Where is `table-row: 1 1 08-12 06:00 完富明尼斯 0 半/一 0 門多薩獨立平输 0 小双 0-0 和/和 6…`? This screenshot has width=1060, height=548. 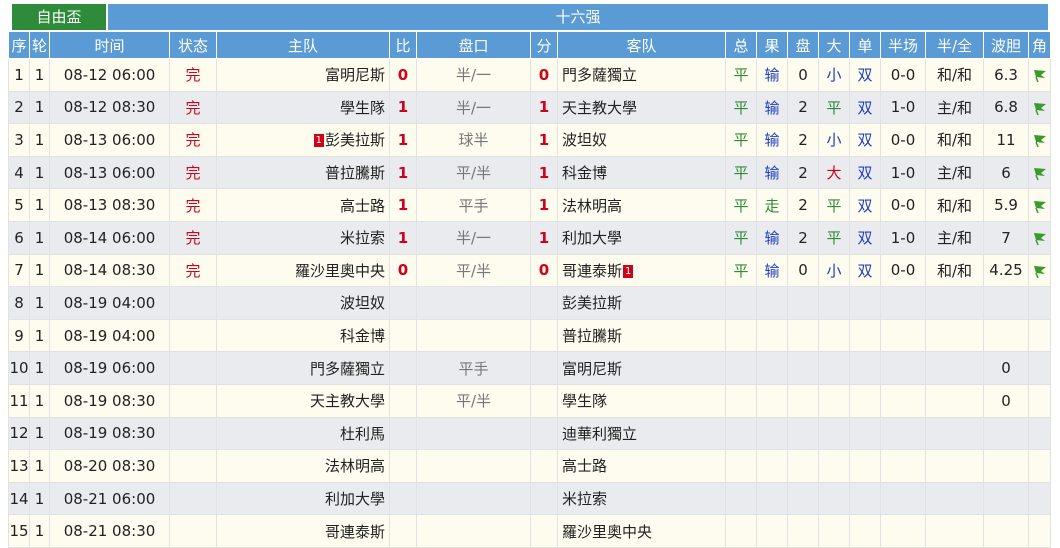
table-row: 1 1 08-12 06:00 完富明尼斯 0 半/一 0 門多薩獨立平输 0 小双 0-0 和/和 6… is located at coordinates (529, 75).